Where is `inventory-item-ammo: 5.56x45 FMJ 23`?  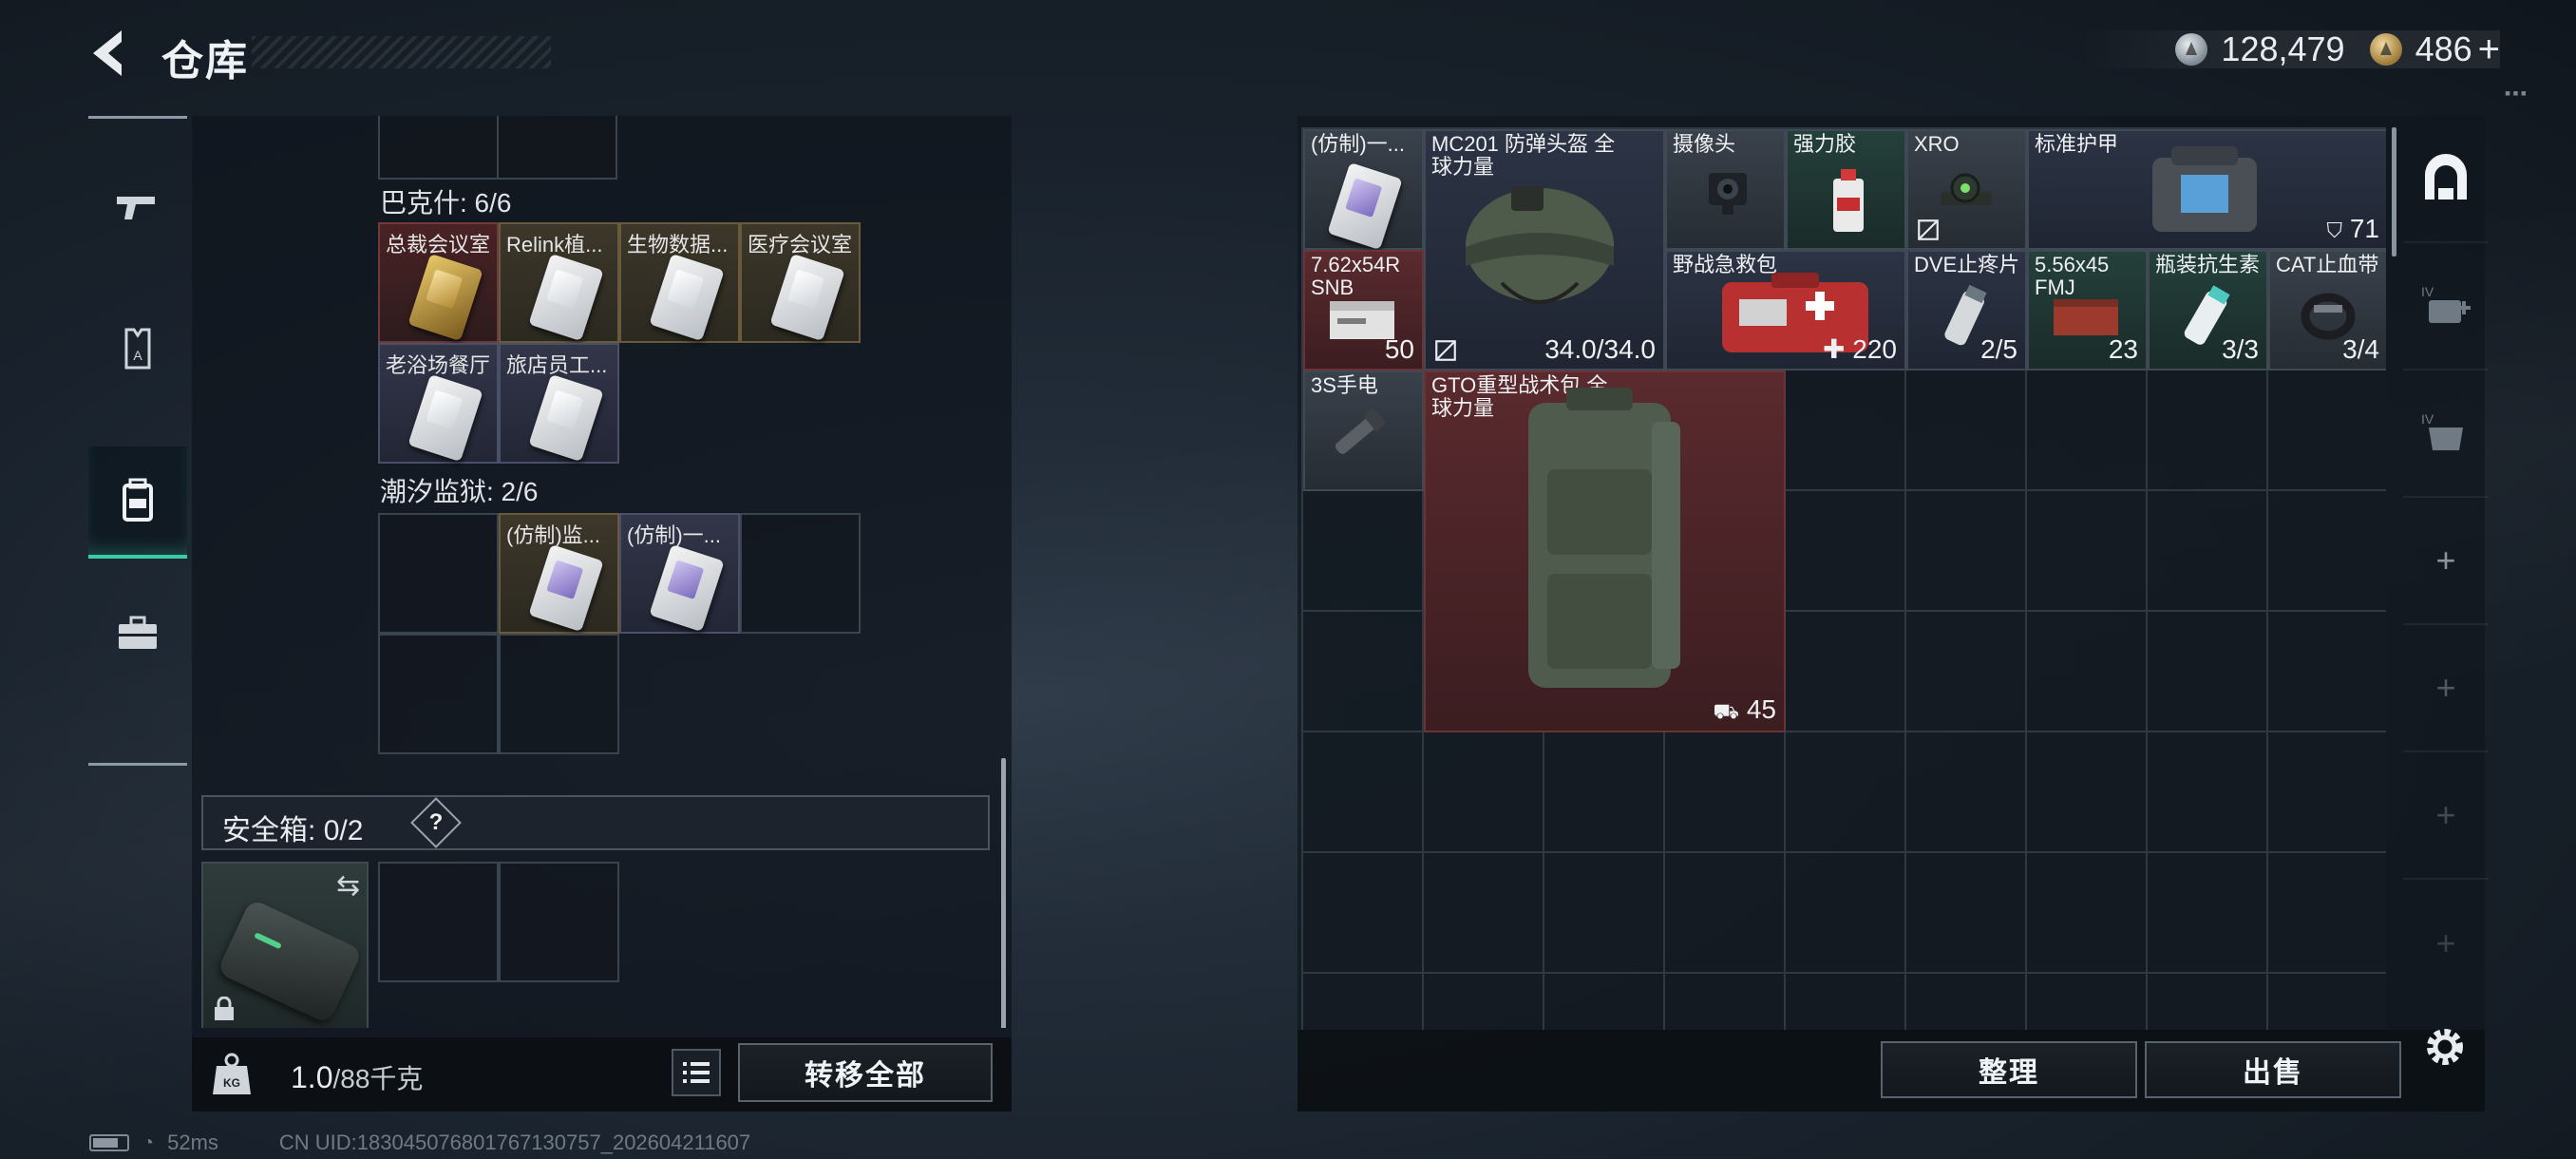
inventory-item-ammo: 5.56x45 FMJ 23 is located at coordinates (2087, 310).